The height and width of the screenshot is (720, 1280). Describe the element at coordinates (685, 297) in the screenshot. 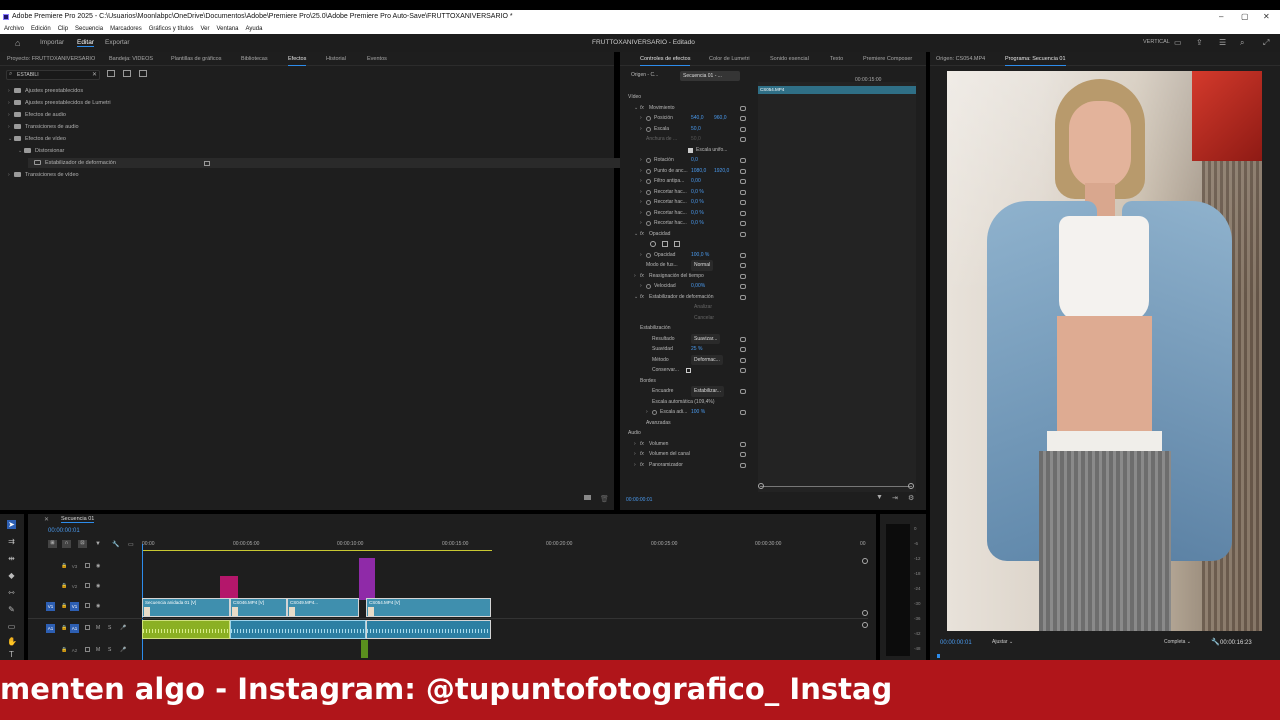

I see `ec-row: ⌄ fx Estabilizador de deformación` at that location.